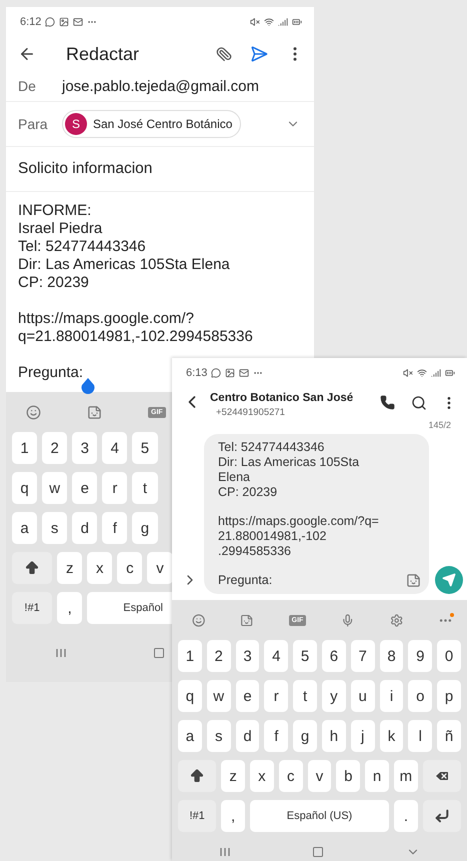  What do you see at coordinates (420, 736) in the screenshot?
I see `keyboard-key: l` at bounding box center [420, 736].